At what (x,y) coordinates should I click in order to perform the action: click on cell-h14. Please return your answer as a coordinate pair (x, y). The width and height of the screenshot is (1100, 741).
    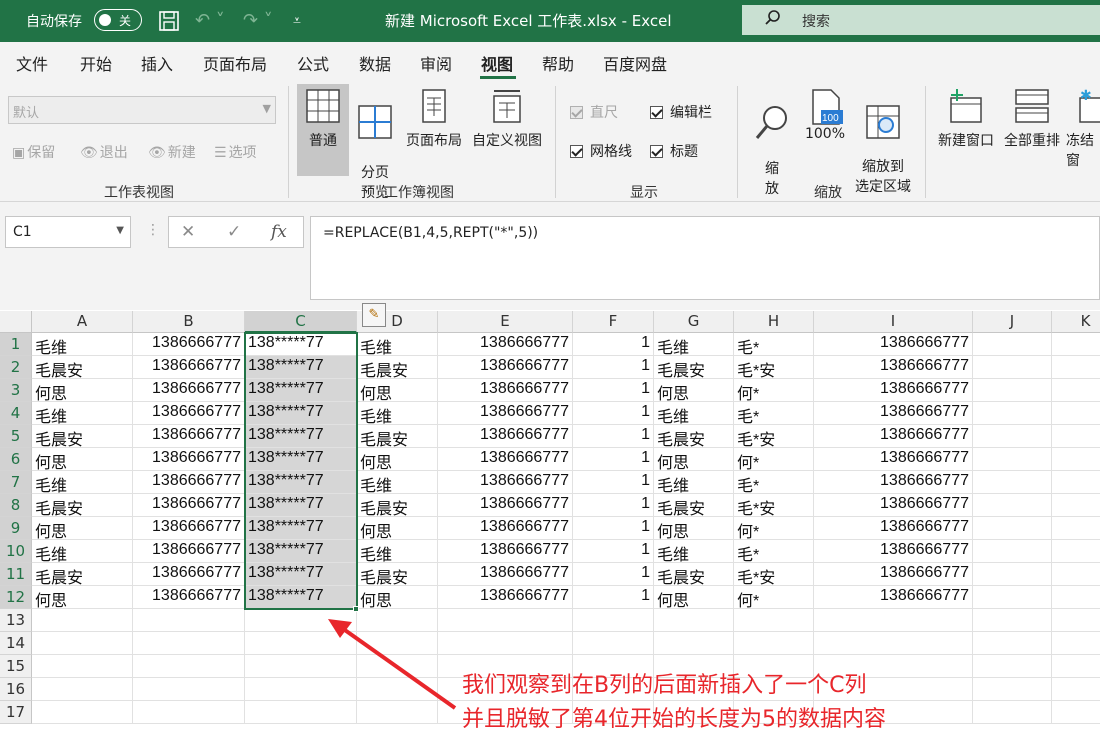
    Looking at the image, I should click on (774, 643).